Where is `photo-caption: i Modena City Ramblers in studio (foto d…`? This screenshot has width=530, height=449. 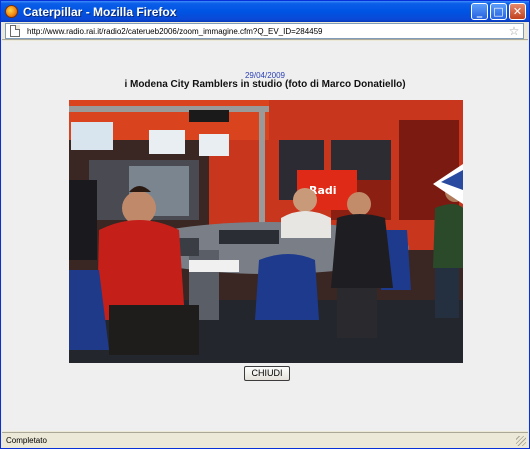 photo-caption: i Modena City Ramblers in studio (foto d… is located at coordinates (265, 84).